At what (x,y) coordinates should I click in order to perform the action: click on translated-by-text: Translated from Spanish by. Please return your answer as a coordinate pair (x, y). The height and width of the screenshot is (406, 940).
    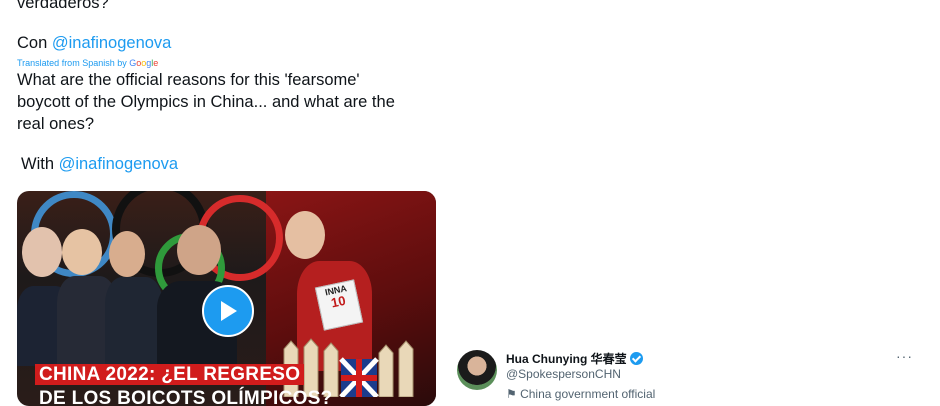
    Looking at the image, I should click on (72, 63).